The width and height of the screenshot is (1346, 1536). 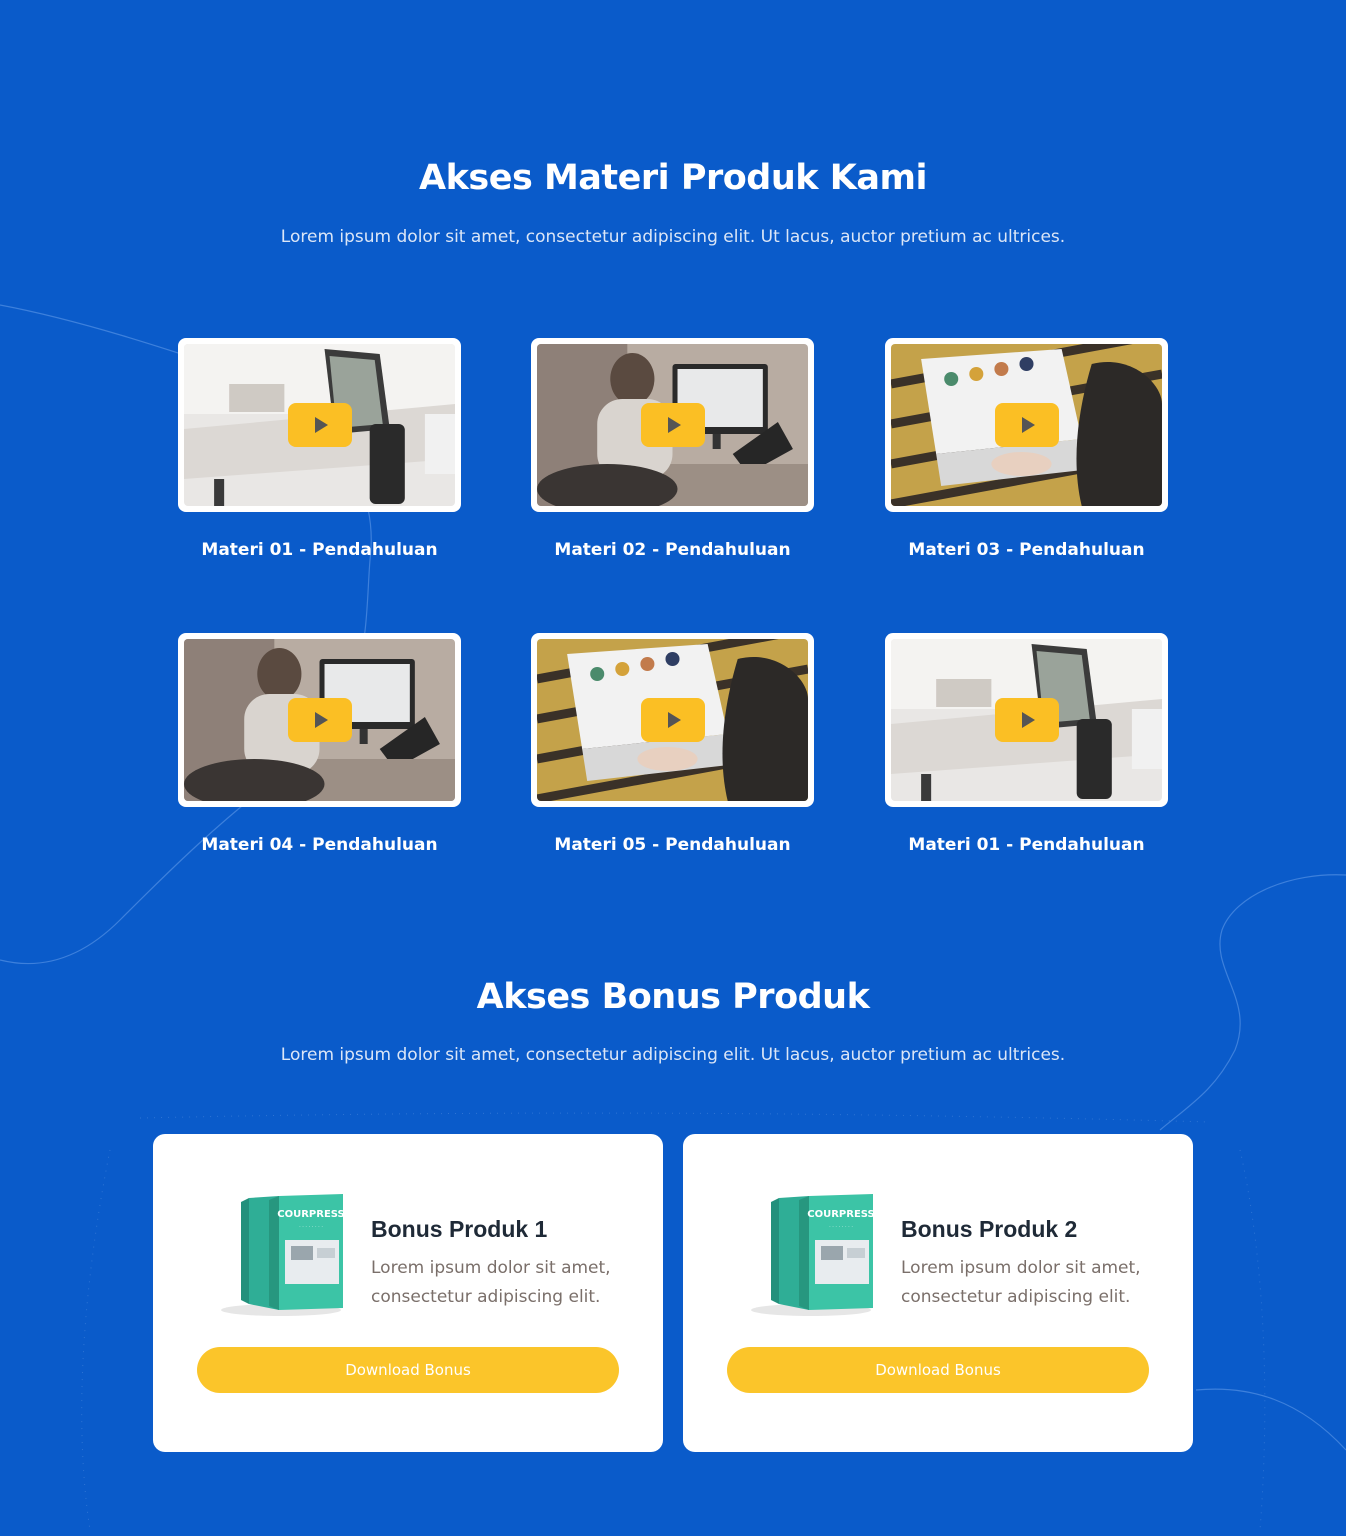 What do you see at coordinates (673, 178) in the screenshot?
I see `materi-section-title: Akses Materi Produk Kami` at bounding box center [673, 178].